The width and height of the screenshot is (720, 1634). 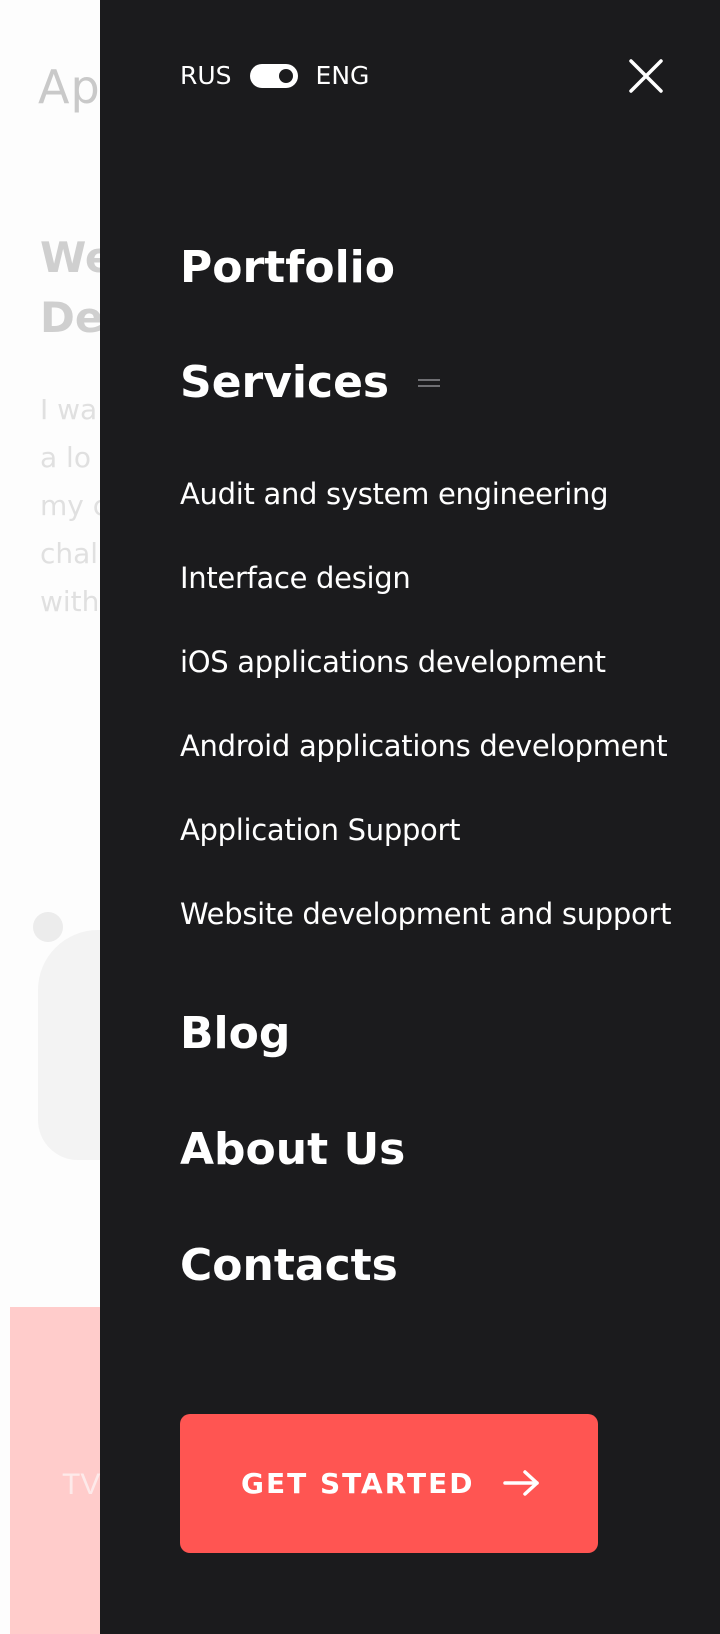 I want to click on submenu-item-interface-design: Interface design, so click(x=295, y=578).